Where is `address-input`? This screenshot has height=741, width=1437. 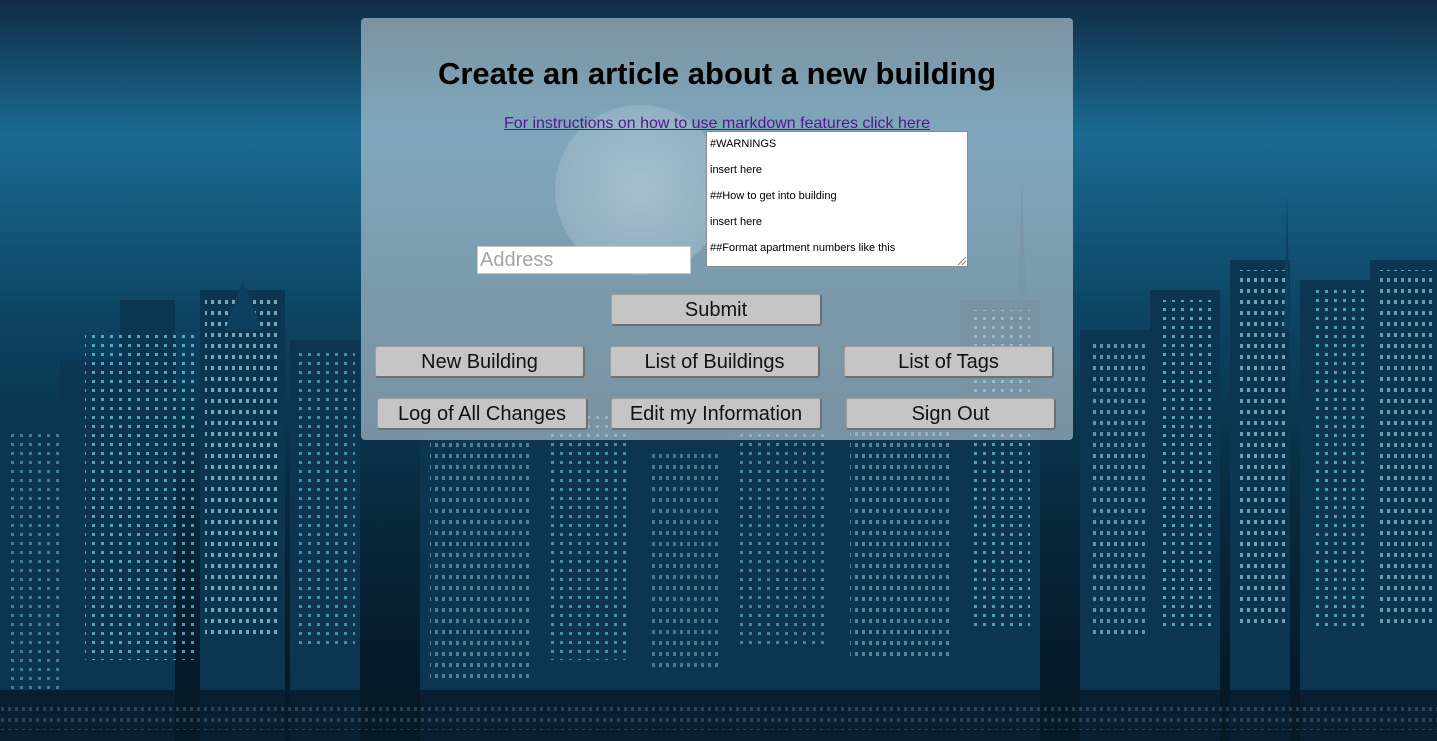 address-input is located at coordinates (584, 260).